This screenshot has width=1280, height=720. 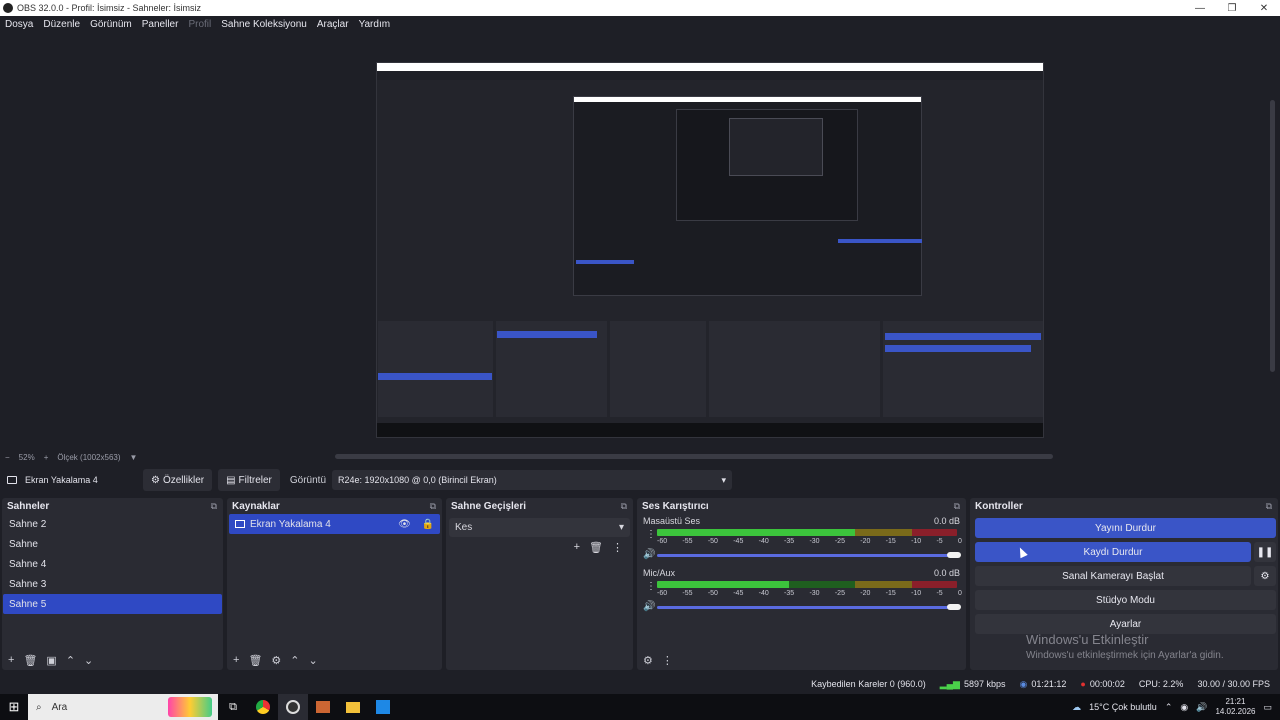 I want to click on transition-select: Kes ▾, so click(x=539, y=527).